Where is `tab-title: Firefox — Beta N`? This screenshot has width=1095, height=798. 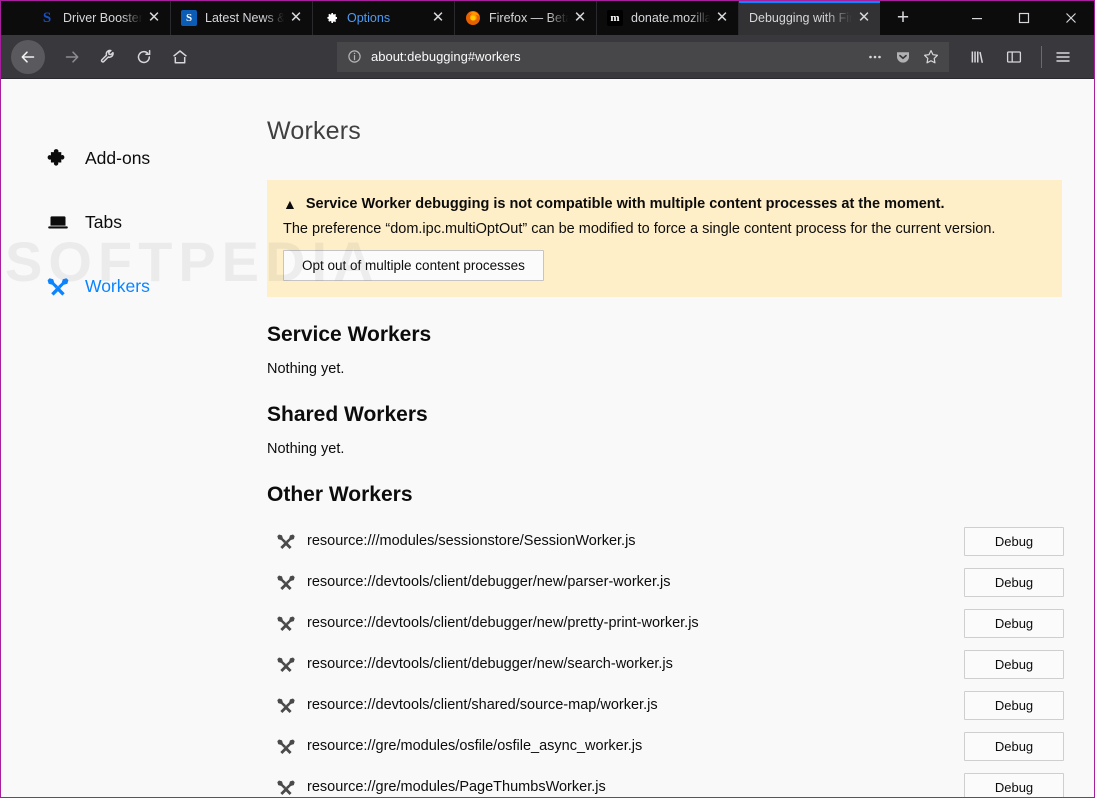
tab-title: Firefox — Beta N is located at coordinates (529, 18).